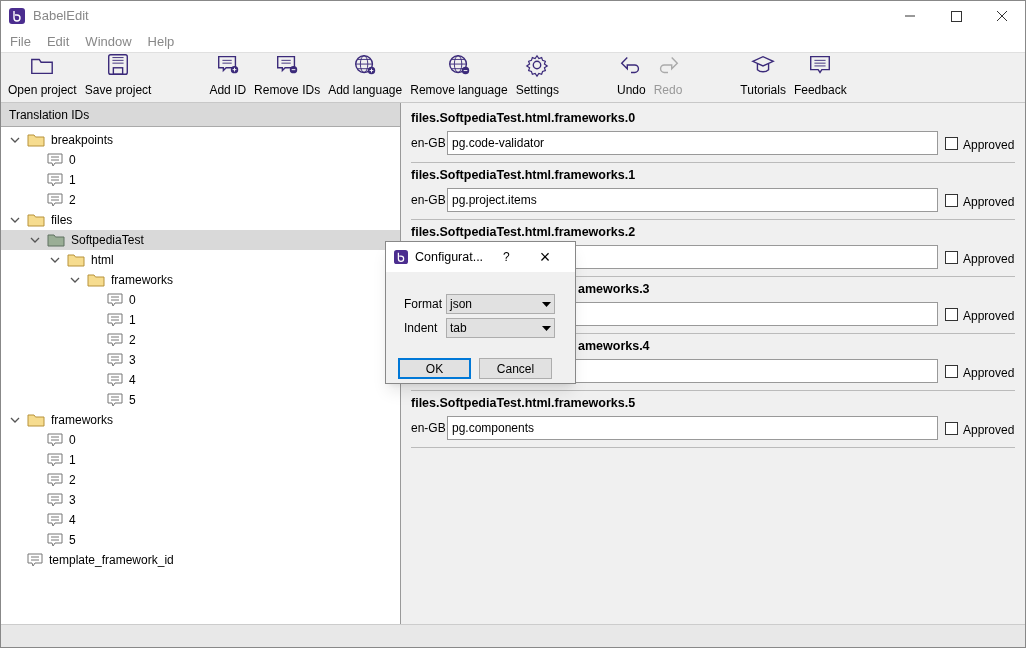  I want to click on feedback-button: Feedback, so click(820, 75).